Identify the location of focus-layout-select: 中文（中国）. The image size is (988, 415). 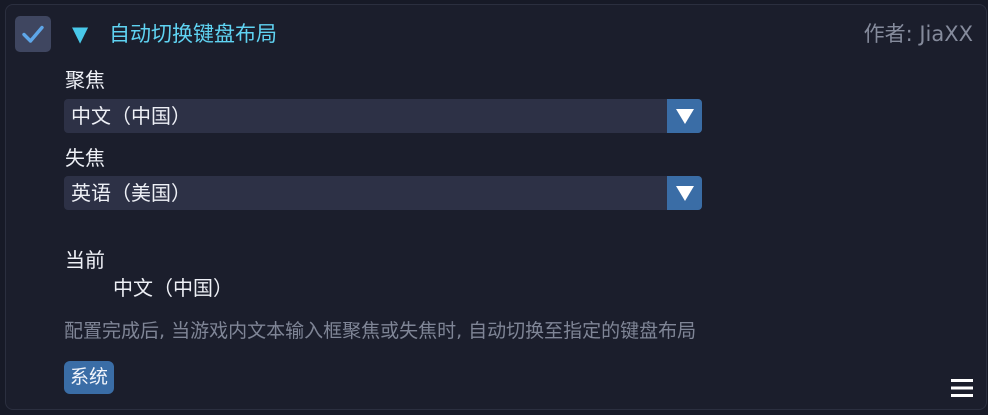
(383, 116).